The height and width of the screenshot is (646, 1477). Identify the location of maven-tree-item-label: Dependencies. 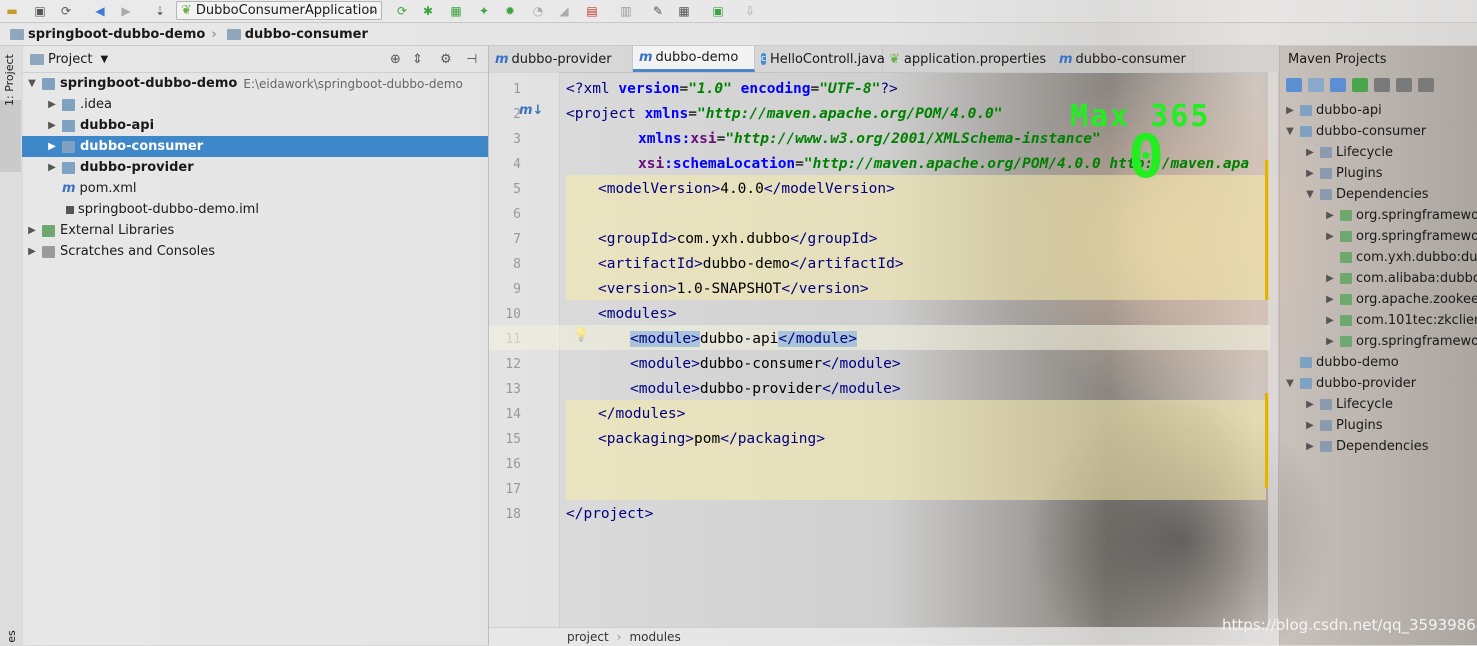
(1382, 446).